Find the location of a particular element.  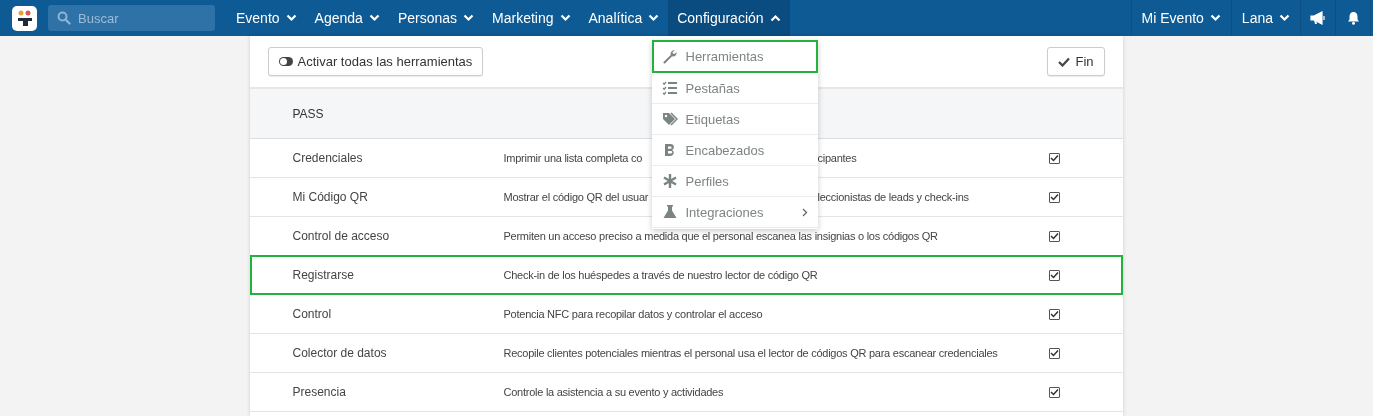

nav-menu: Evento is located at coordinates (266, 18).